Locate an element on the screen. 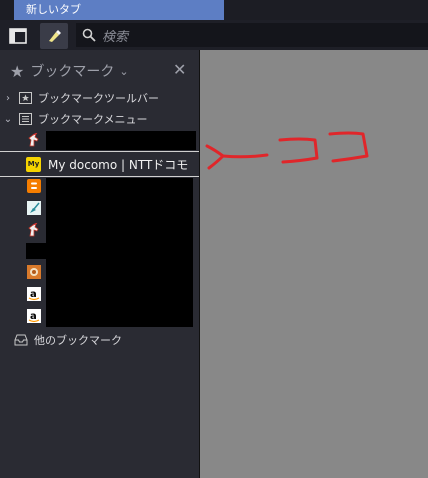  redacted-bookmark-icon is located at coordinates (36, 251).